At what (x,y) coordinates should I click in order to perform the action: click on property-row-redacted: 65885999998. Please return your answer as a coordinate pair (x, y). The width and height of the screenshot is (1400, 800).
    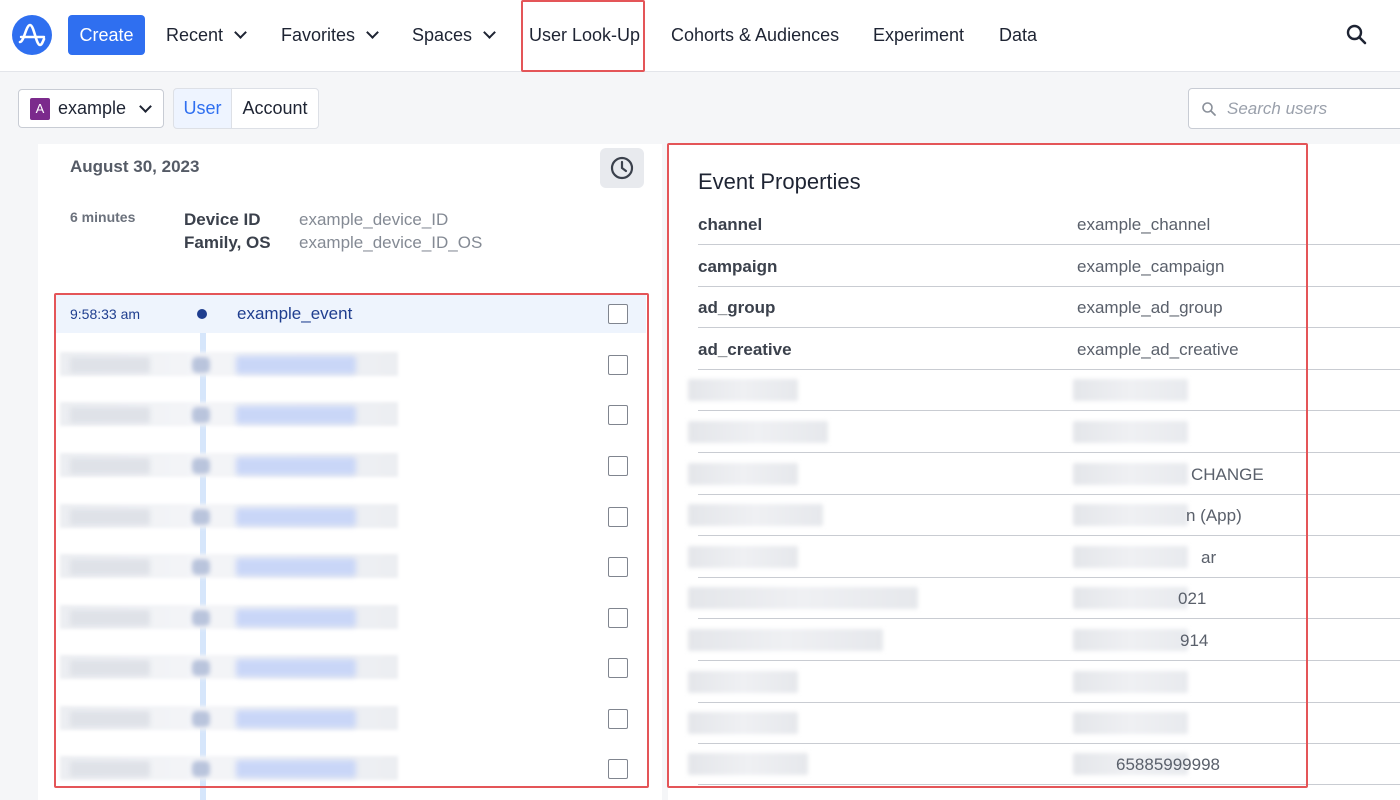
    Looking at the image, I should click on (1044, 764).